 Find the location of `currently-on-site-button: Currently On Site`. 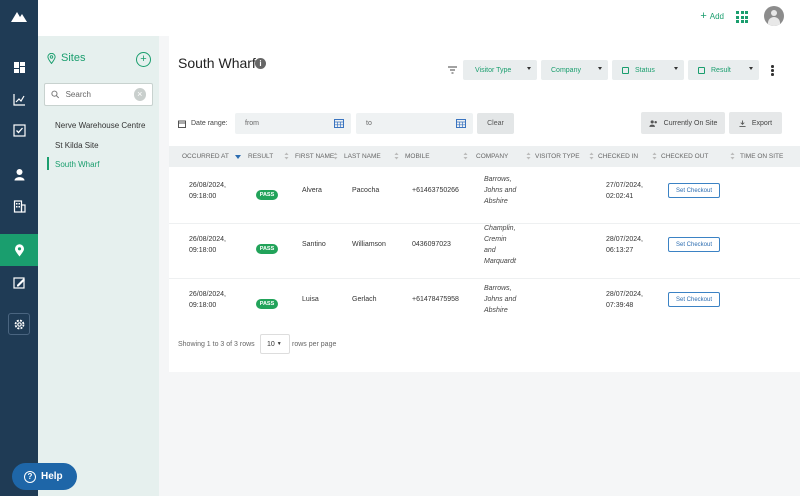

currently-on-site-button: Currently On Site is located at coordinates (683, 123).